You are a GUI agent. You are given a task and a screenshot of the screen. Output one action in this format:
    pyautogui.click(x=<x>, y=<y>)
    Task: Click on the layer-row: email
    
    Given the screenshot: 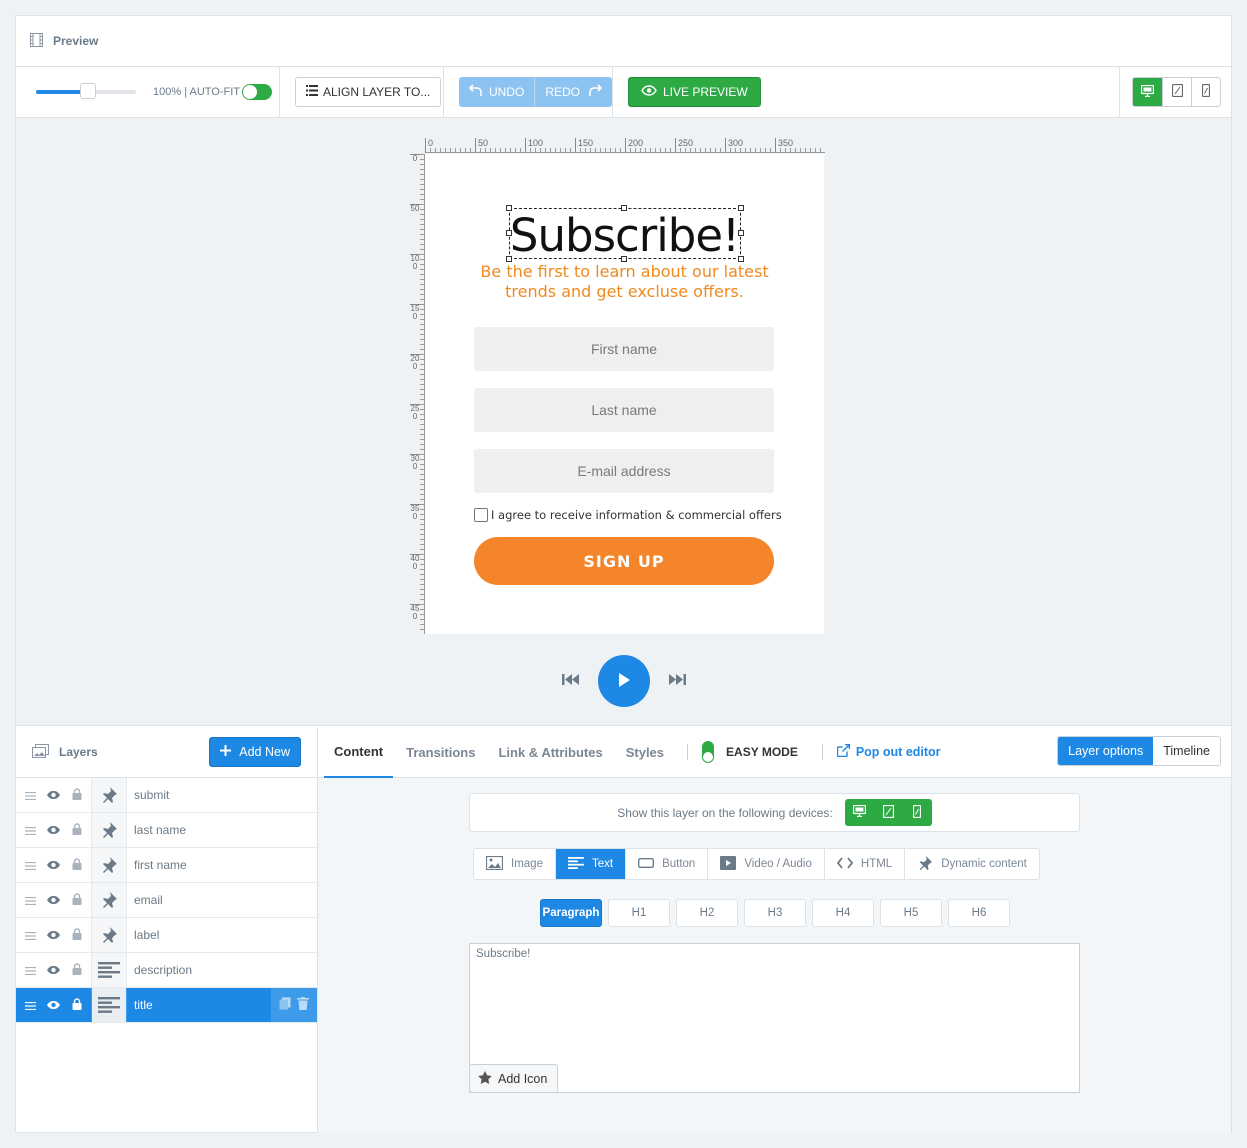 What is the action you would take?
    pyautogui.click(x=166, y=900)
    